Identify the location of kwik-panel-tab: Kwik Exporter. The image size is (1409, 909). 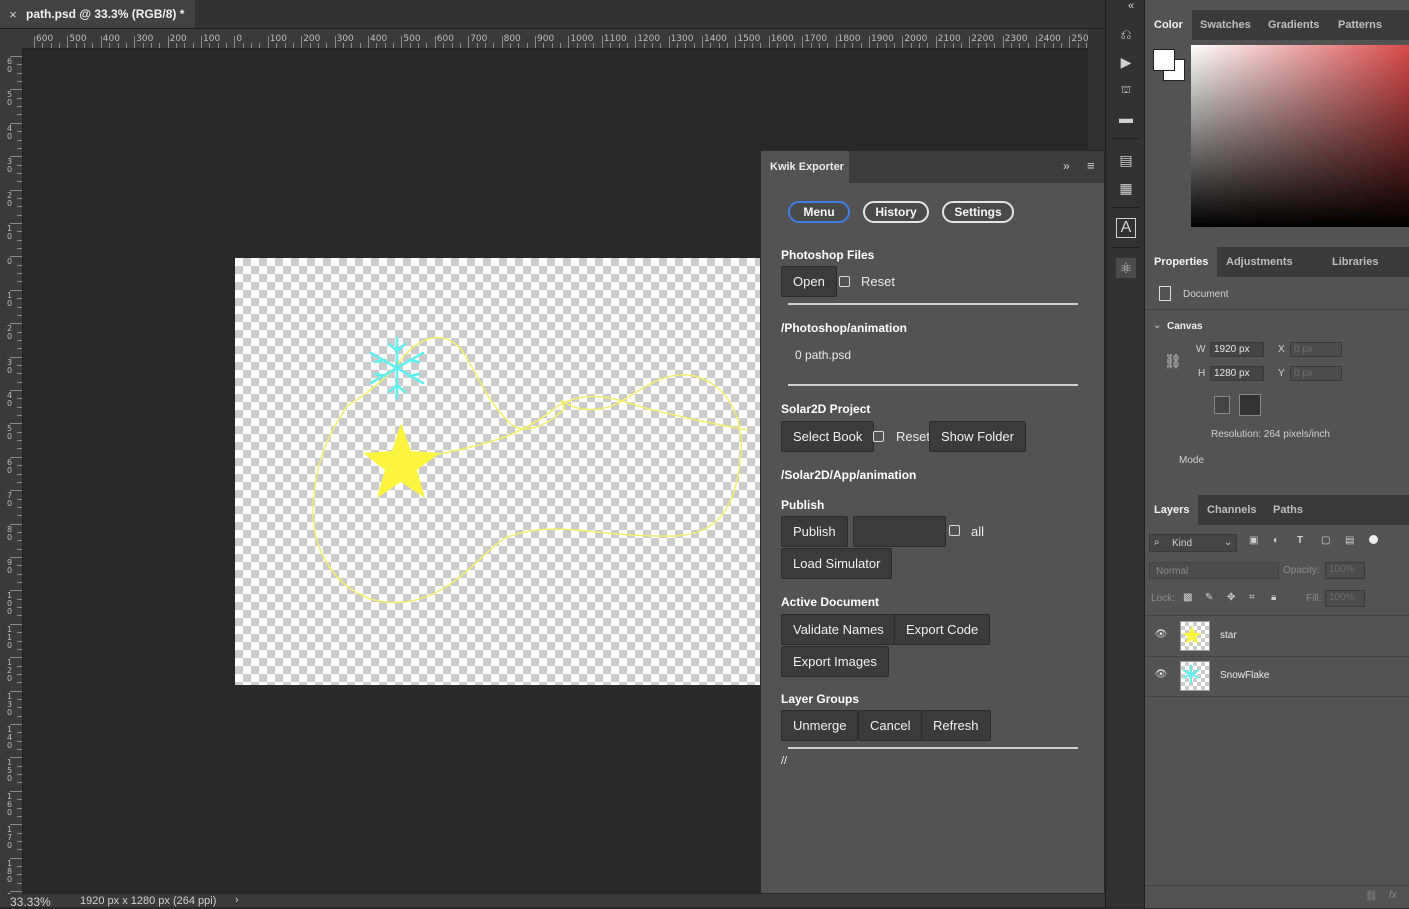
(805, 167).